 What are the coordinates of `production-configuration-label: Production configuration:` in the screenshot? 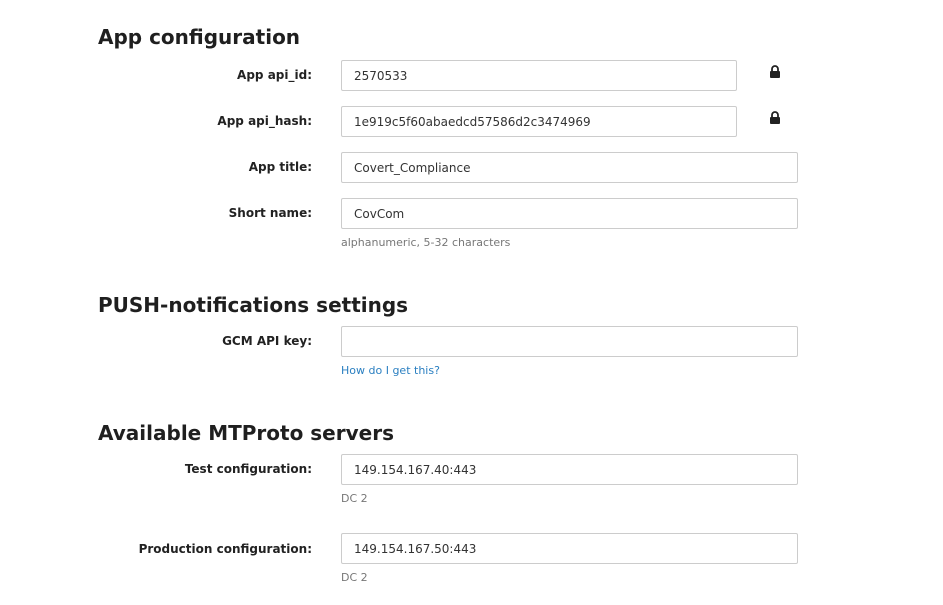 It's located at (225, 549).